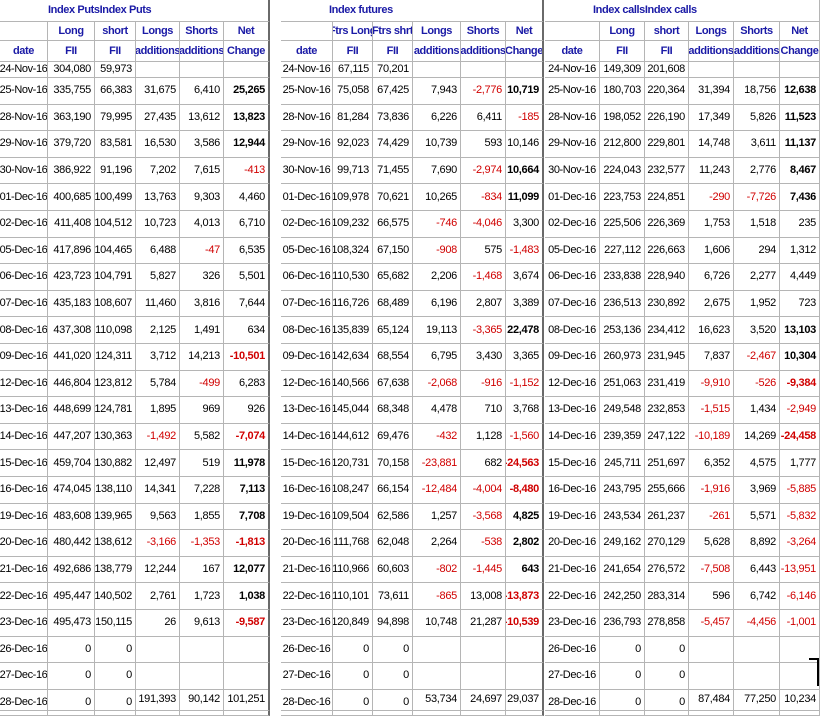 The height and width of the screenshot is (716, 820). I want to click on value-cell: -1,152, so click(525, 384).